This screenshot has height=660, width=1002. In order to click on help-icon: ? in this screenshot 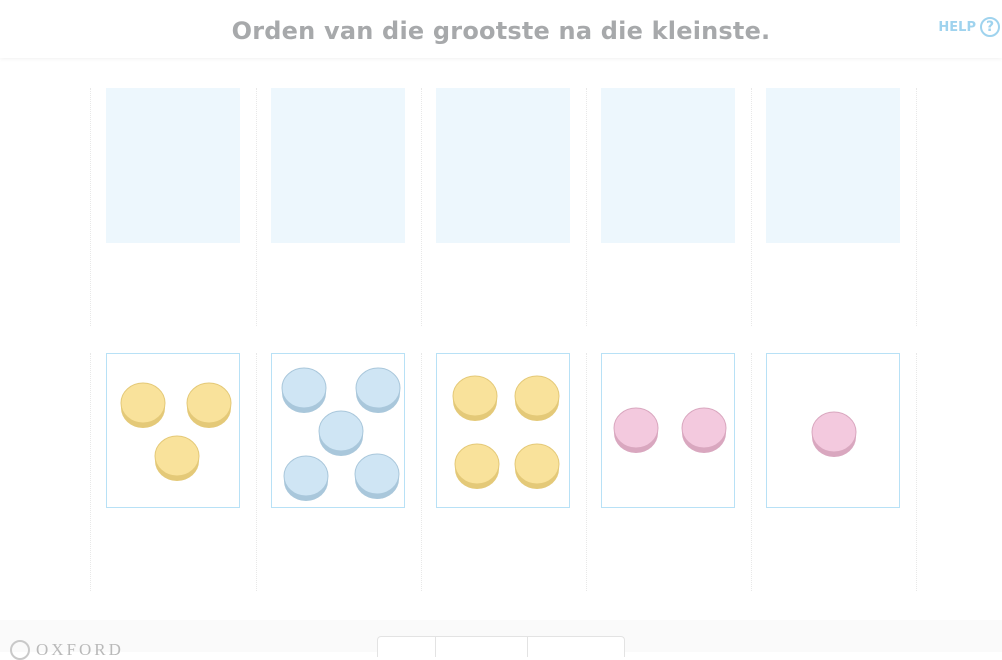, I will do `click(990, 27)`.